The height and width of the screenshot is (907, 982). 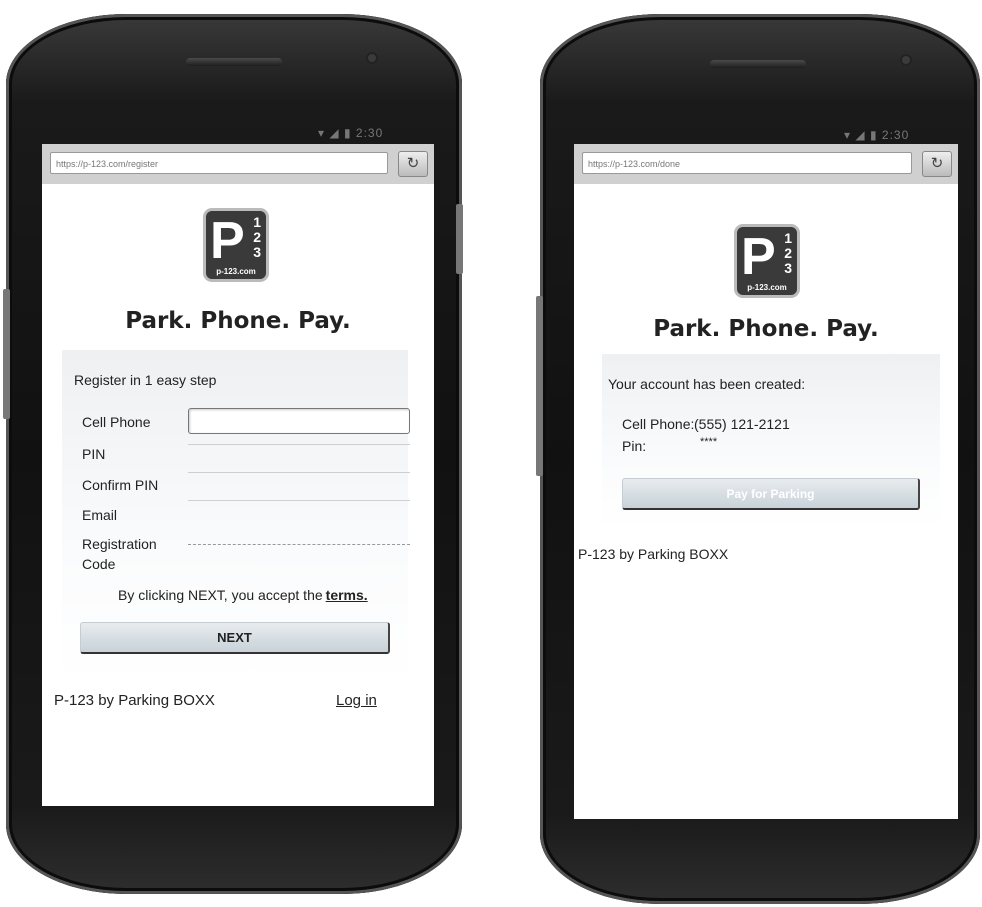 What do you see at coordinates (145, 380) in the screenshot?
I see `register-heading: Register in 1 easy step` at bounding box center [145, 380].